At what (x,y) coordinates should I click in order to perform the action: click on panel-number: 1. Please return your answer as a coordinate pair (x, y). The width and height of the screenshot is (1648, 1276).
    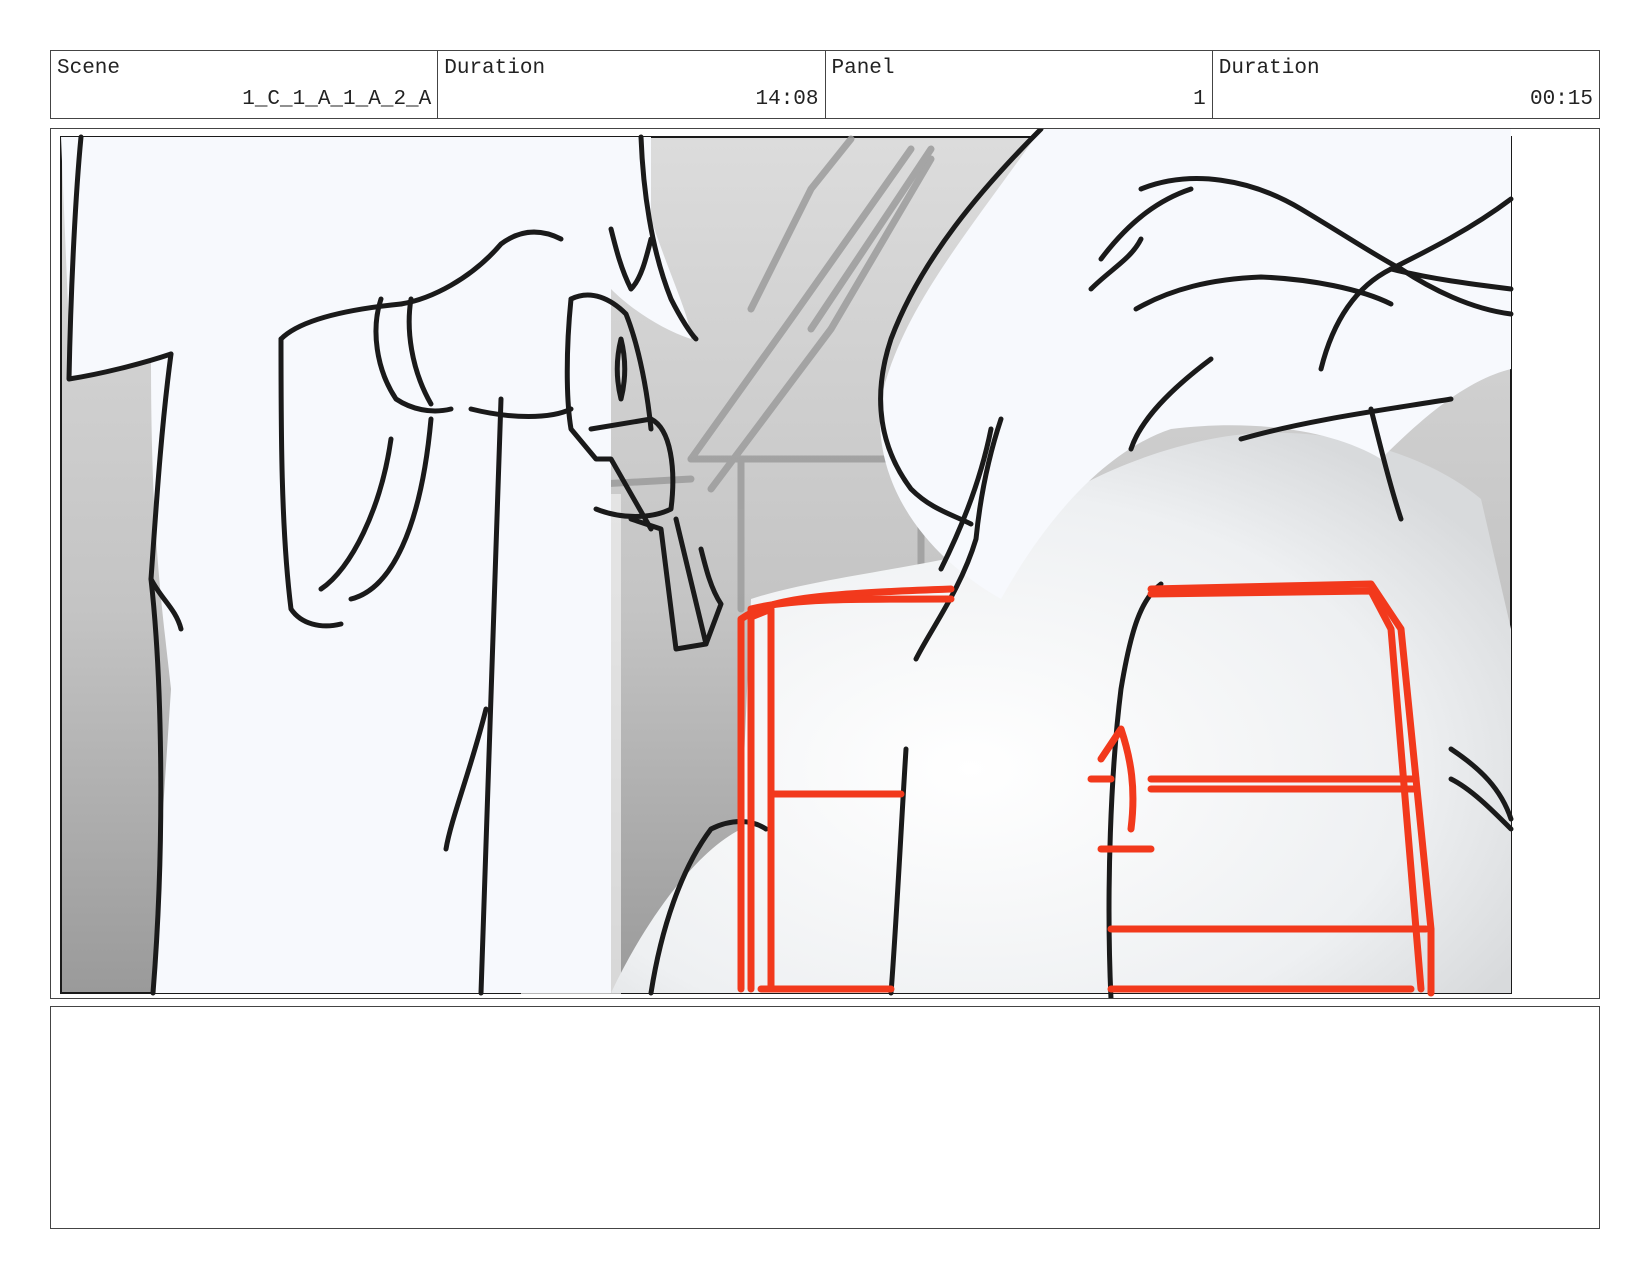
    Looking at the image, I should click on (1199, 99).